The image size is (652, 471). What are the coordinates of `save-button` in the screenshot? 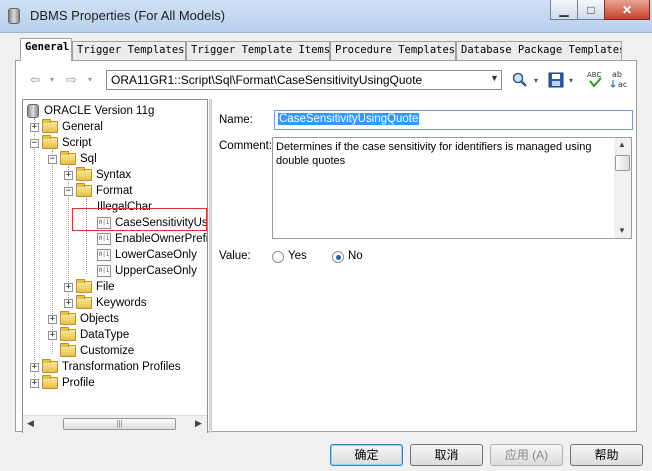 It's located at (556, 81).